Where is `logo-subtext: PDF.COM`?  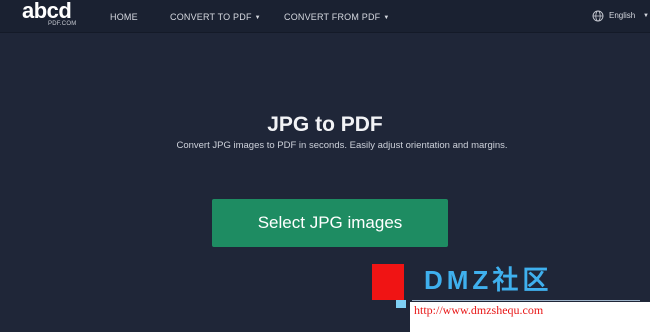
logo-subtext: PDF.COM is located at coordinates (62, 24).